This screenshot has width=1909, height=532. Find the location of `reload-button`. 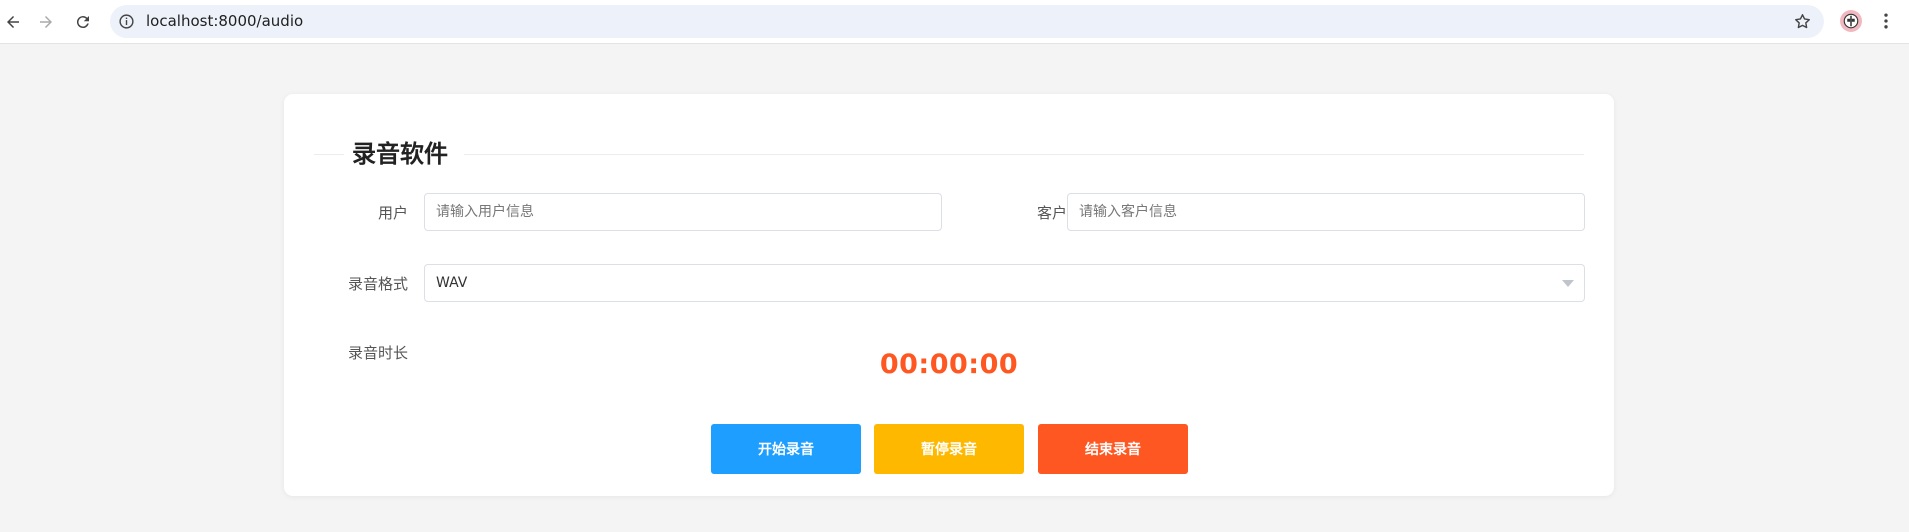

reload-button is located at coordinates (83, 22).